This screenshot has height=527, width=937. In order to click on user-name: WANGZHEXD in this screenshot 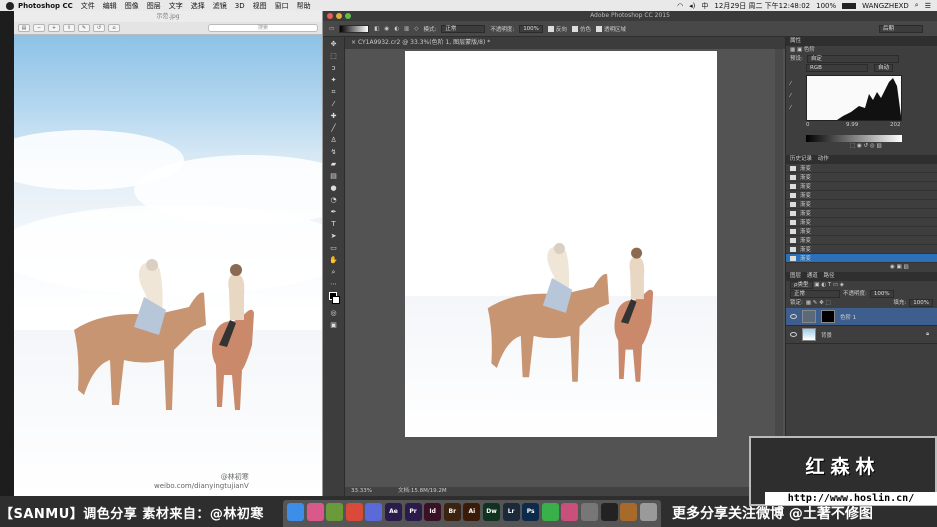, I will do `click(885, 6)`.